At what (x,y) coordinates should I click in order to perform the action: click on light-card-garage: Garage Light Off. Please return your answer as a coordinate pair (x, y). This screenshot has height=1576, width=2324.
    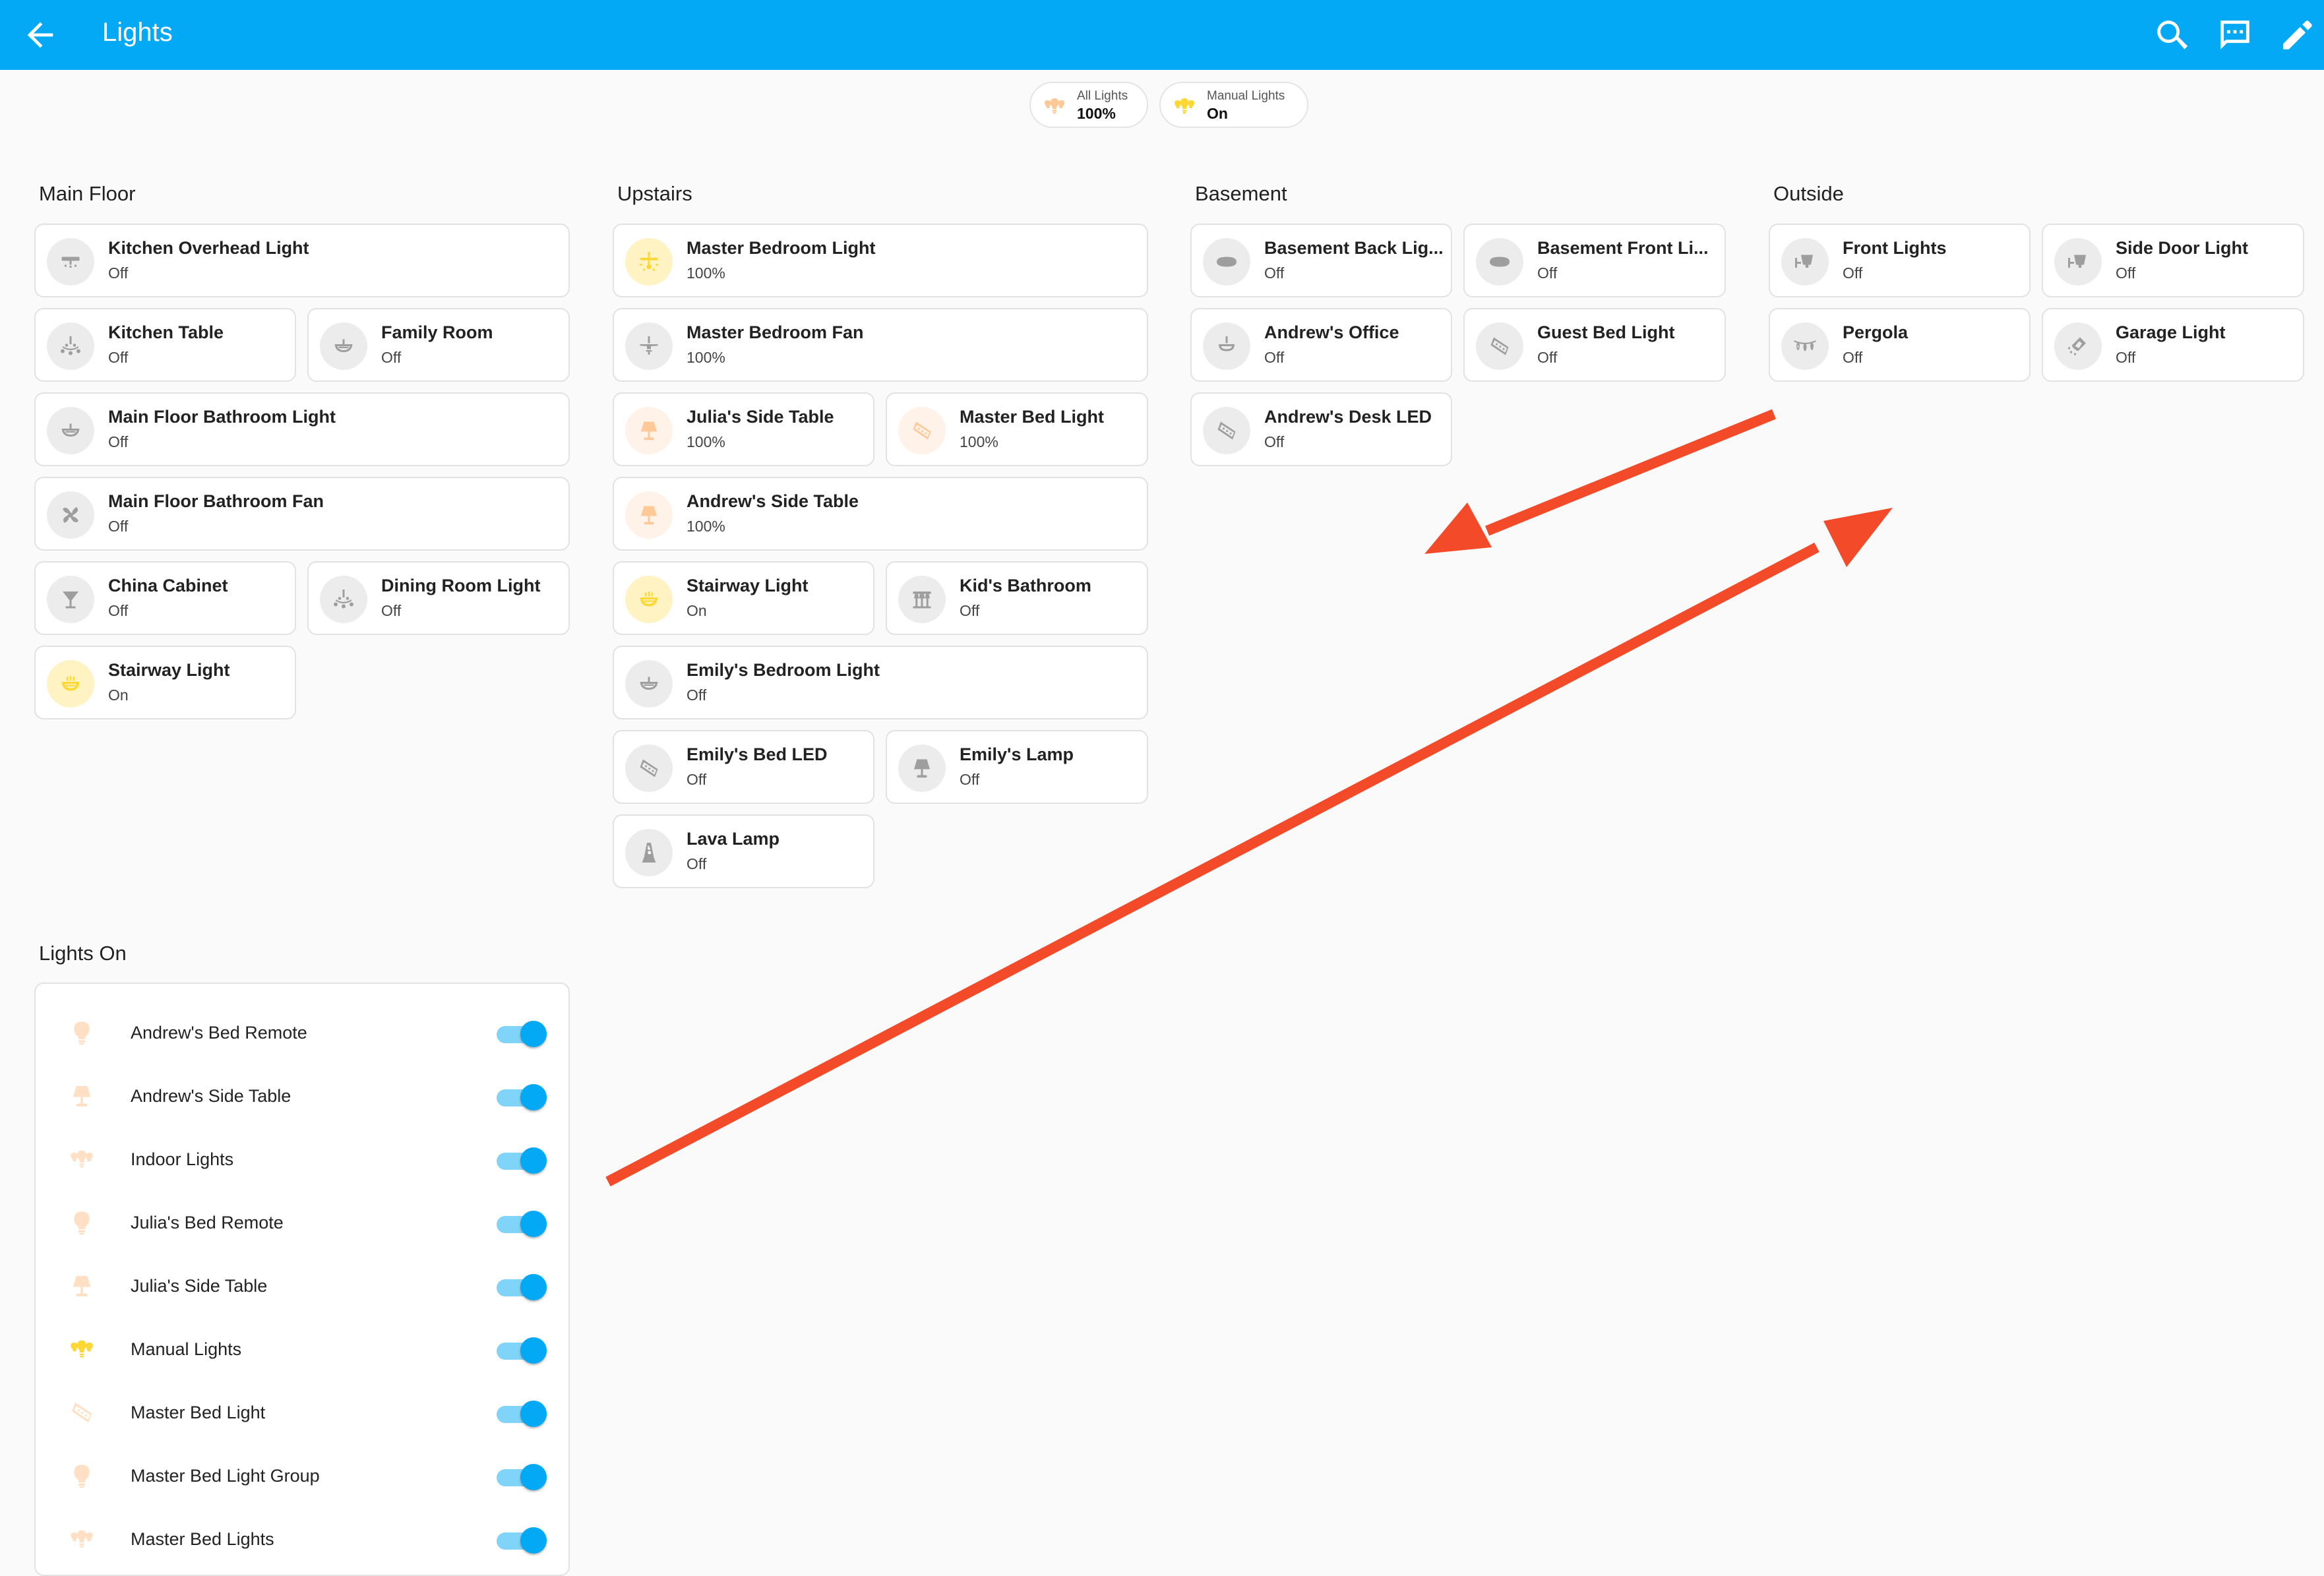
    Looking at the image, I should click on (2173, 345).